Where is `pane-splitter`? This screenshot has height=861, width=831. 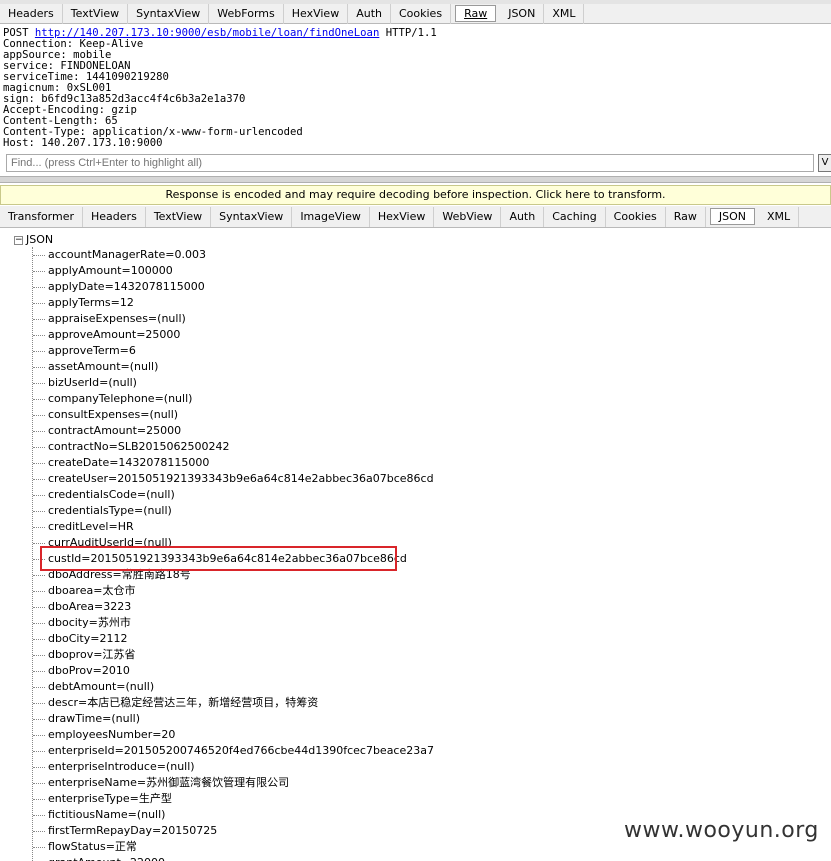 pane-splitter is located at coordinates (415, 179).